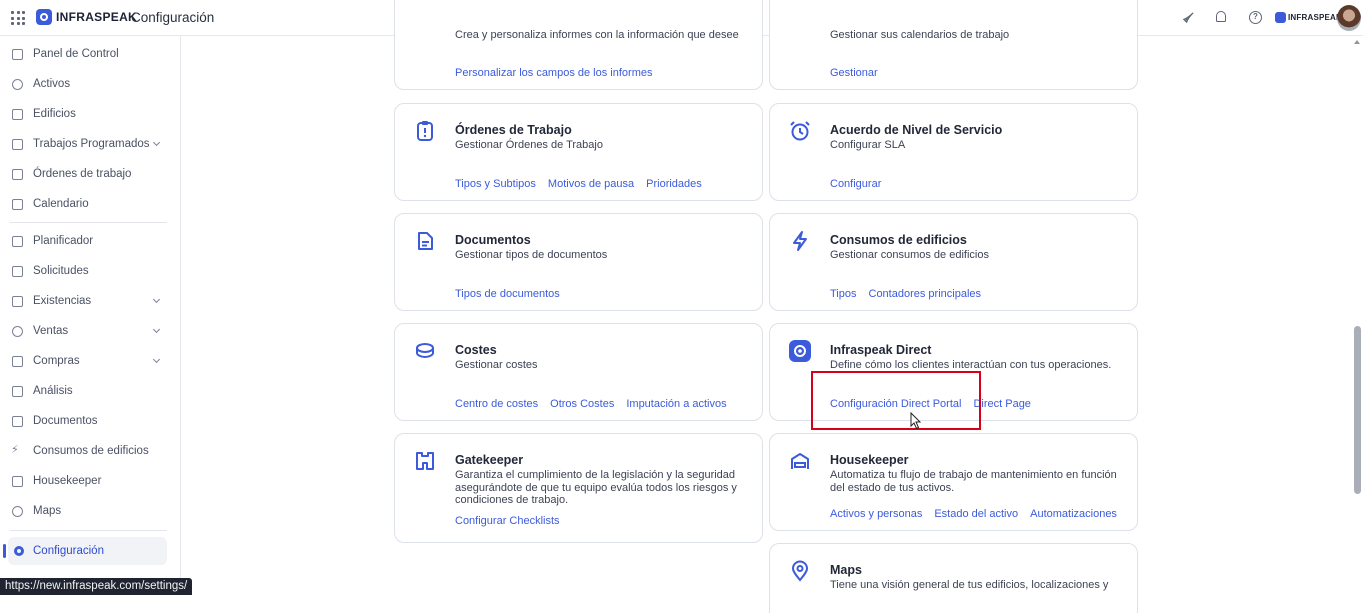 The width and height of the screenshot is (1363, 613). Describe the element at coordinates (1188, 17) in the screenshot. I see `rocket-icon` at that location.